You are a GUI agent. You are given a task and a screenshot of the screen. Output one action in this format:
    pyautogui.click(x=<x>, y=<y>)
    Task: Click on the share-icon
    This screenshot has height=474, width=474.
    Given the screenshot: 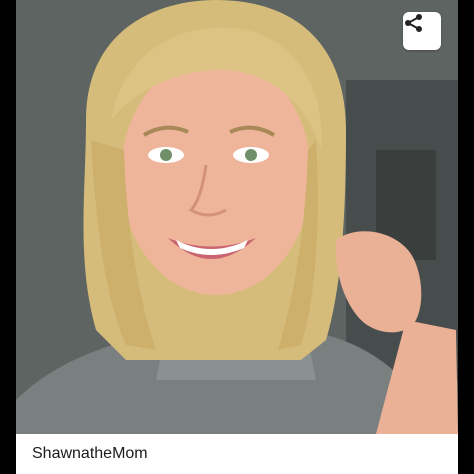 What is the action you would take?
    pyautogui.click(x=413, y=23)
    